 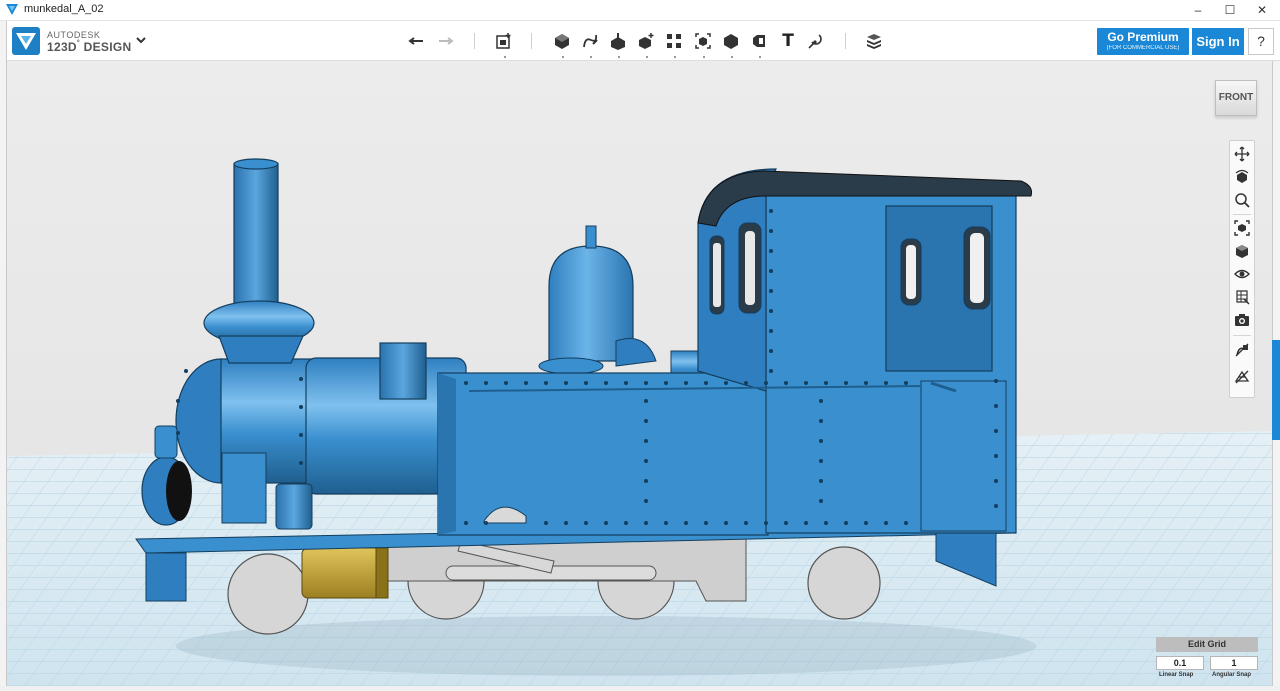 I want to click on pattern-icon, so click(x=674, y=41).